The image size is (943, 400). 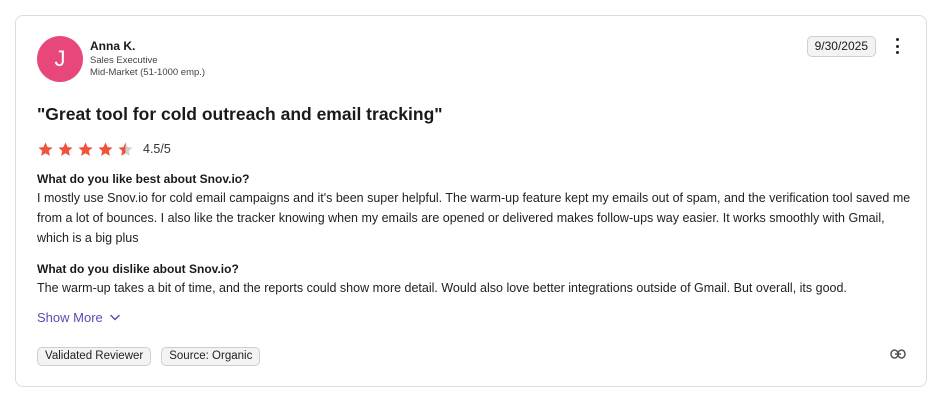 What do you see at coordinates (897, 46) in the screenshot?
I see `more-options-icon` at bounding box center [897, 46].